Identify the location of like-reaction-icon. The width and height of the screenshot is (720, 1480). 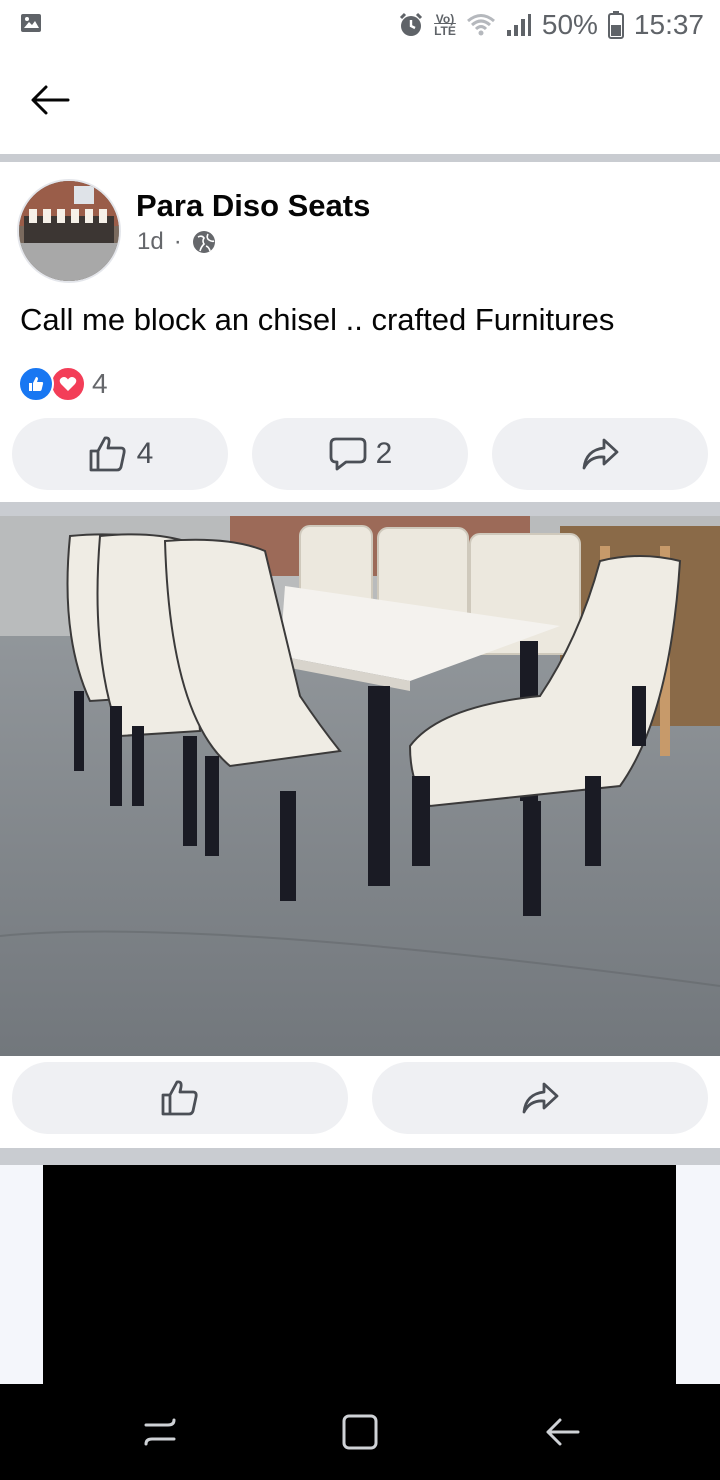
(36, 384).